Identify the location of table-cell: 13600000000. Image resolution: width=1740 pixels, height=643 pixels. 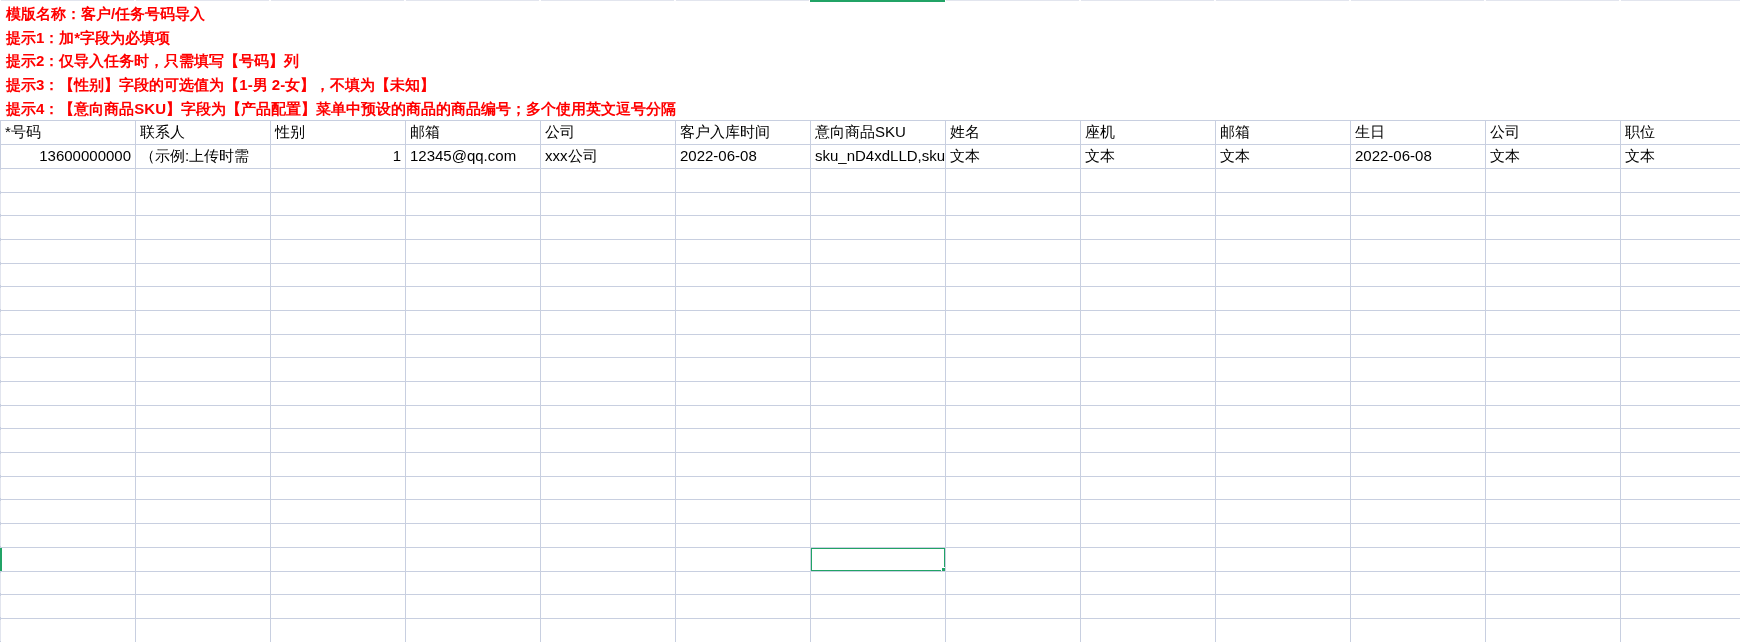
(68, 156).